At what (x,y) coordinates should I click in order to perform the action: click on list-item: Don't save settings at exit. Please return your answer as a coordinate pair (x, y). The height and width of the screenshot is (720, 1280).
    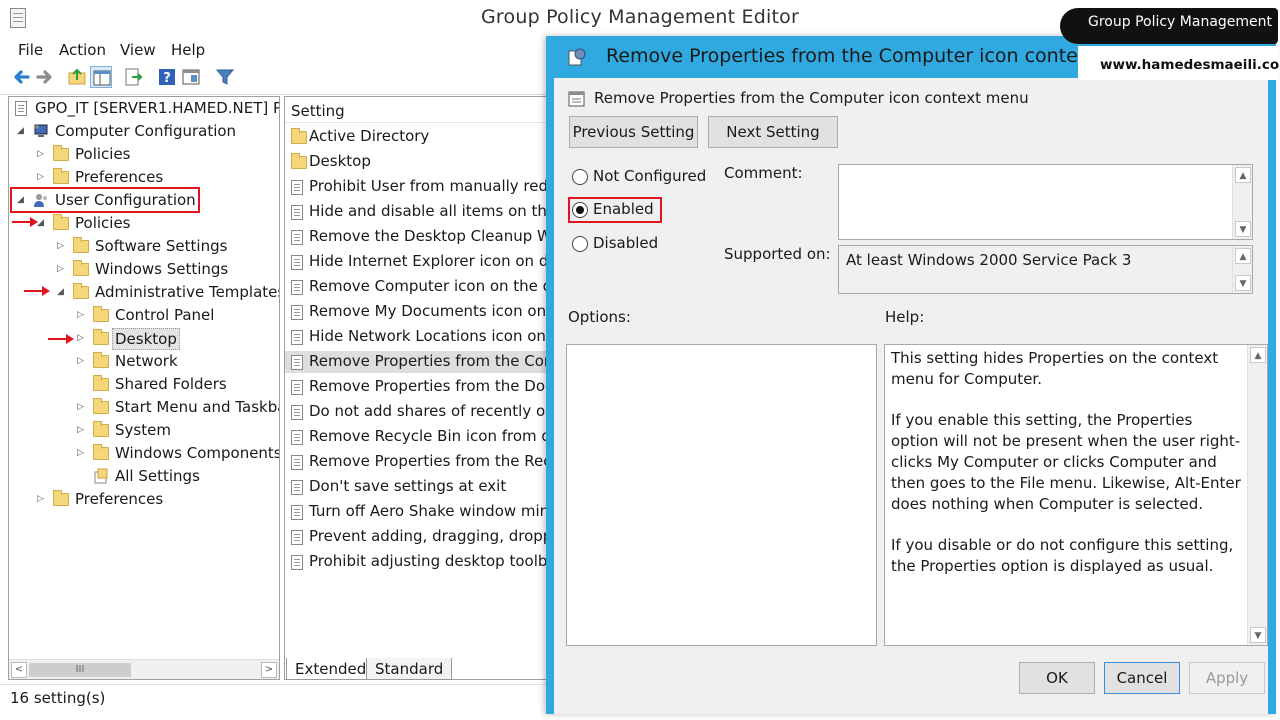
    Looking at the image, I should click on (417, 487).